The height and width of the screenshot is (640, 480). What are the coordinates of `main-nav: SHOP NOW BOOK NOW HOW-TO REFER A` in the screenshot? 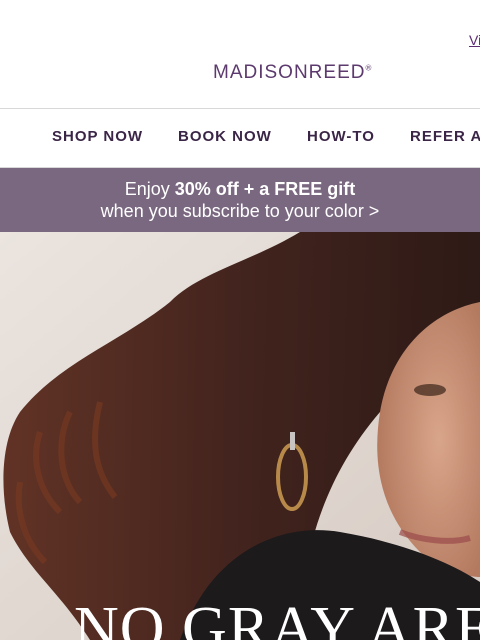 It's located at (240, 138).